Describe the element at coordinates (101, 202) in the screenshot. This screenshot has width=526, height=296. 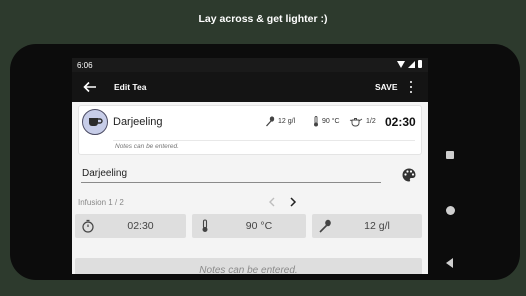
I see `infusion-label: Infusion 1 / 2` at that location.